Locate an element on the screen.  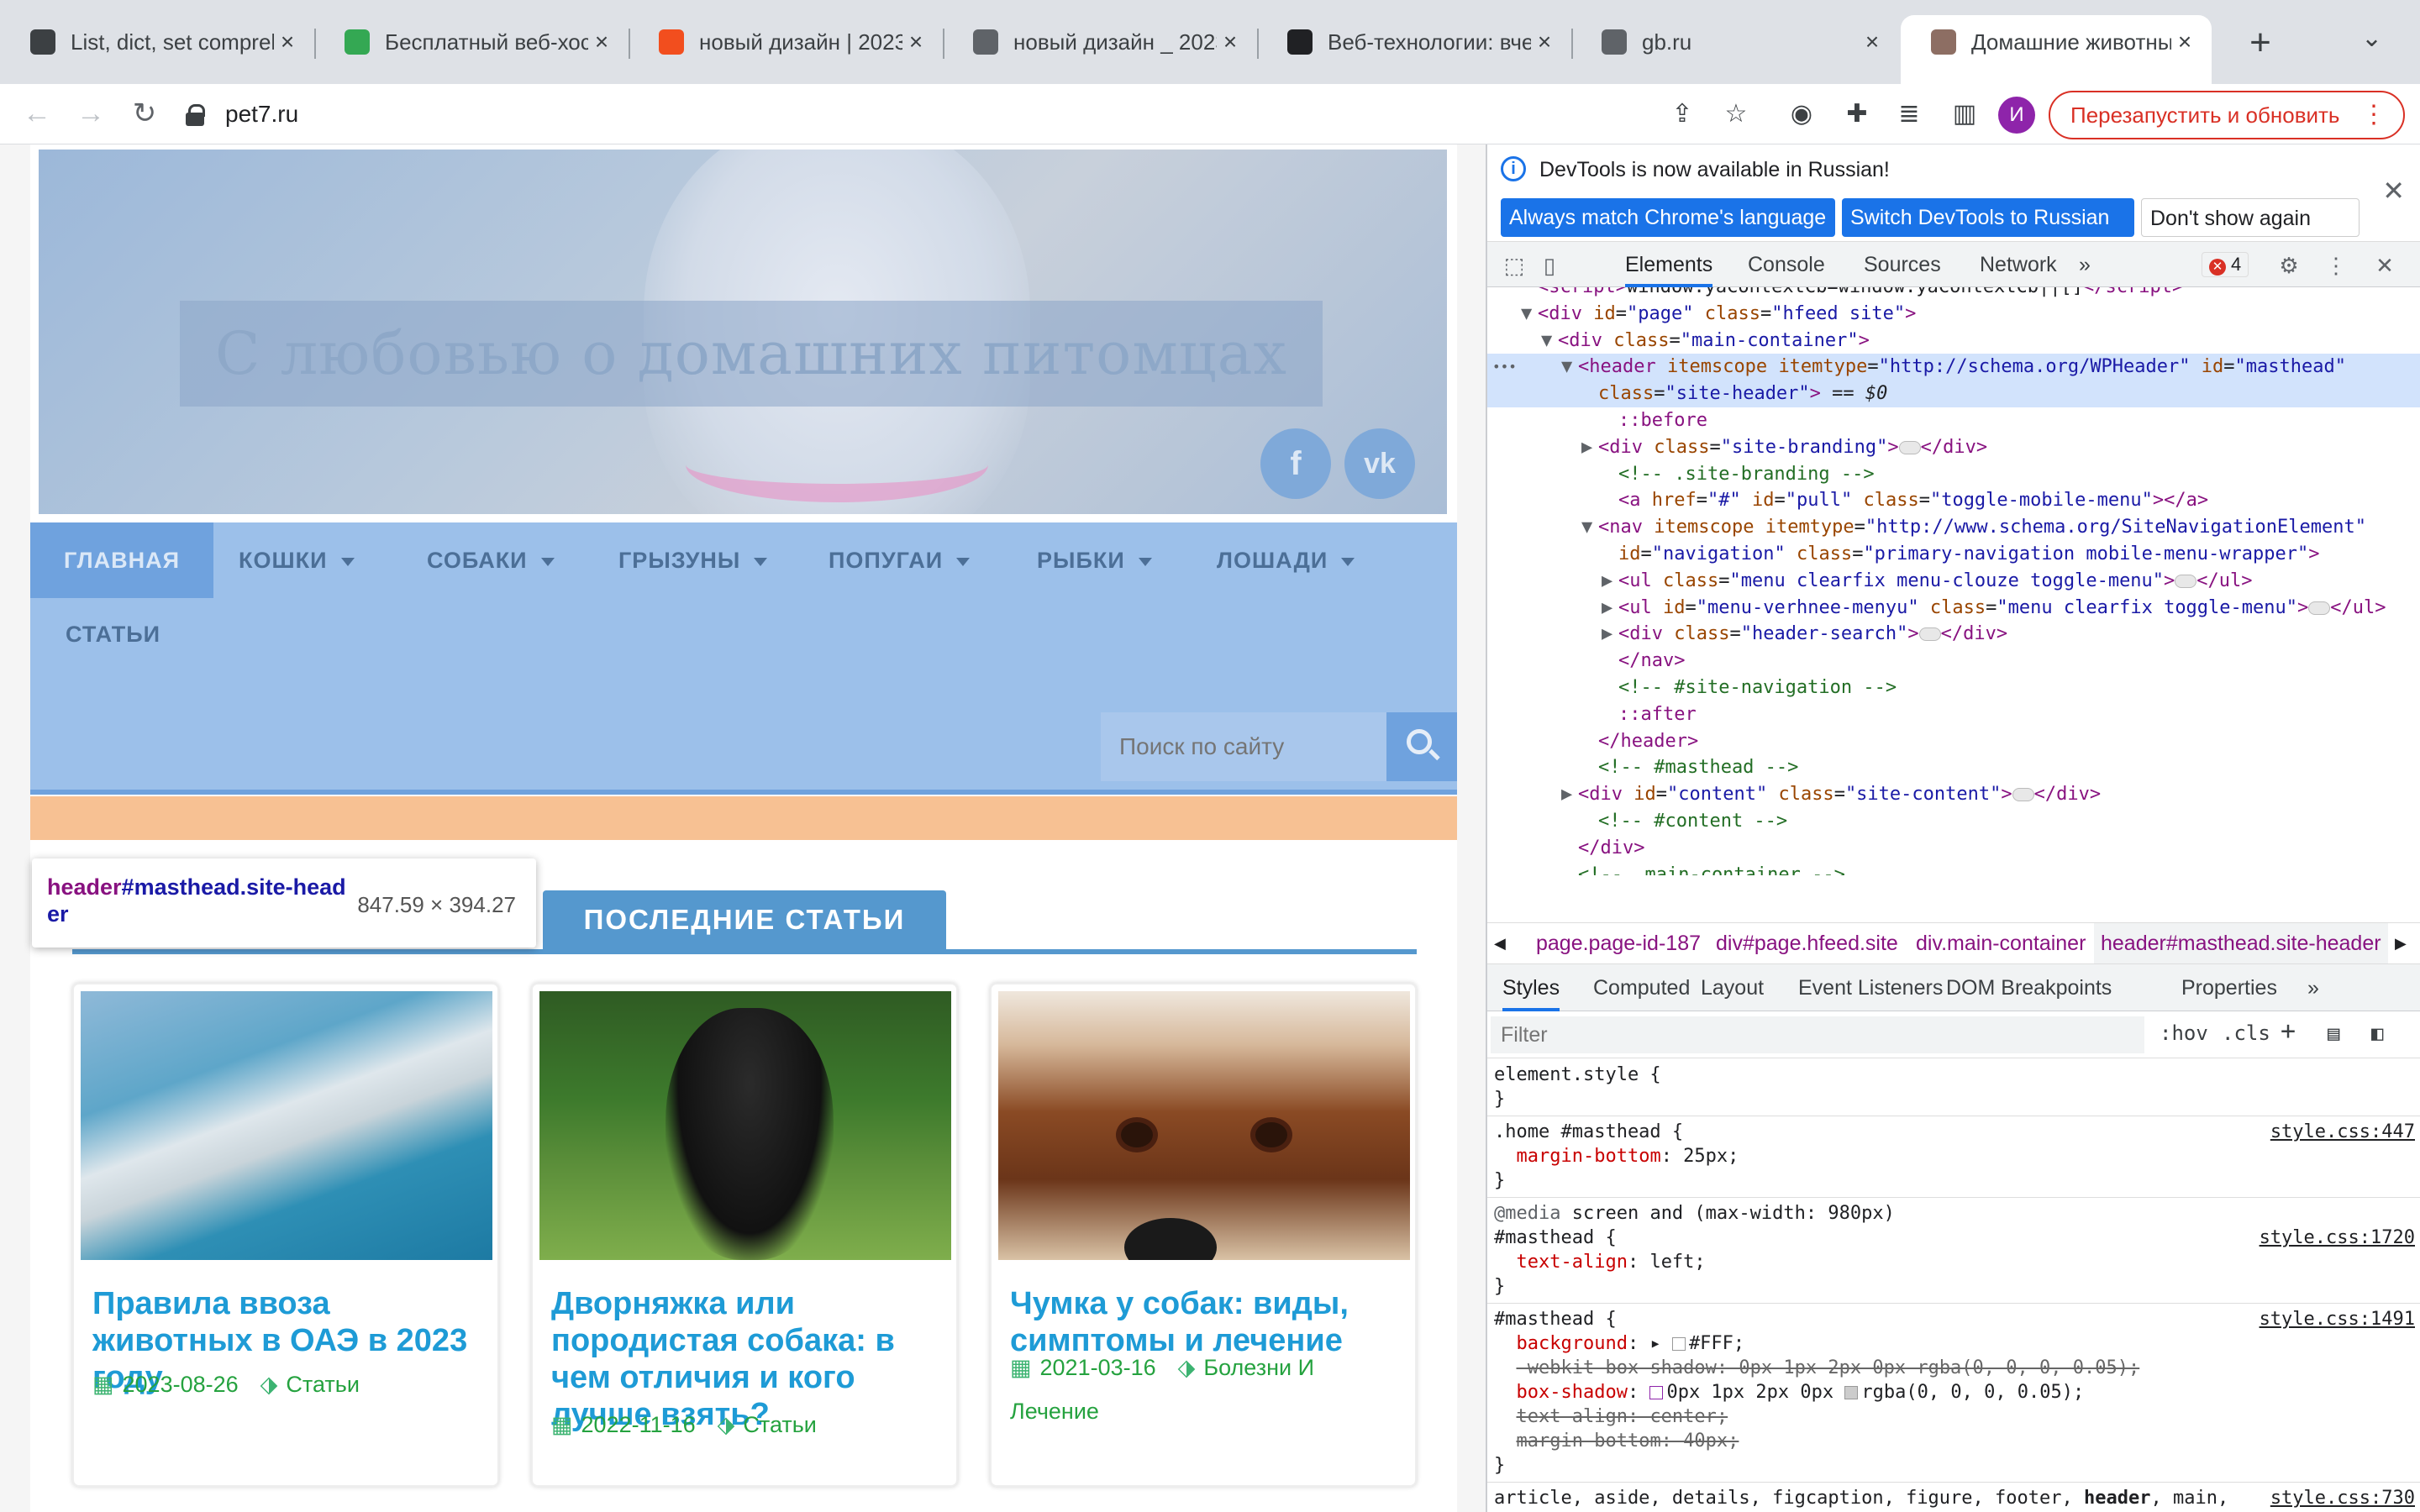
nav-item: ГРЫЗУНЫ is located at coordinates (693, 560).